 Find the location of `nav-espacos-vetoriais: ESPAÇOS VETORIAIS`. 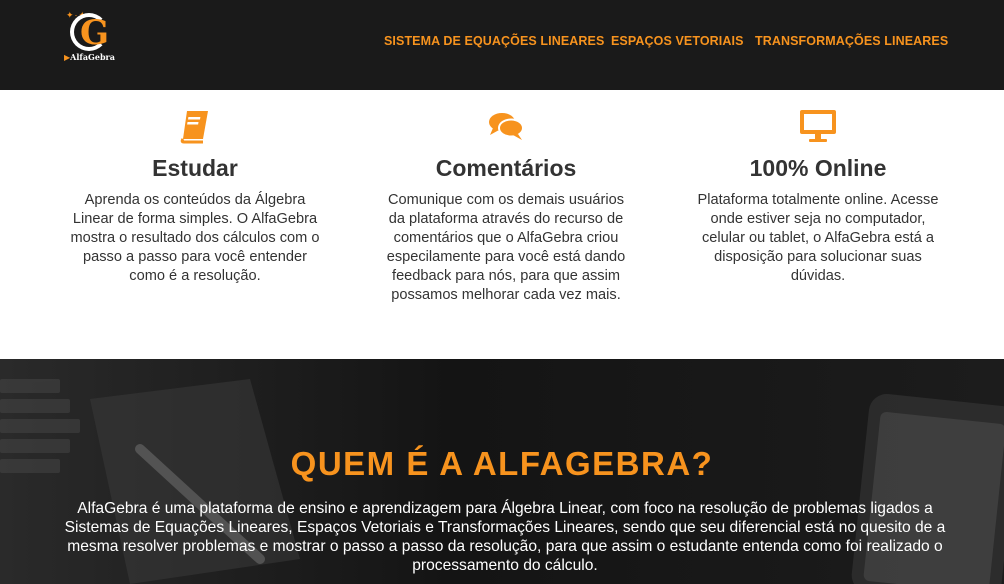

nav-espacos-vetoriais: ESPAÇOS VETORIAIS is located at coordinates (677, 41).